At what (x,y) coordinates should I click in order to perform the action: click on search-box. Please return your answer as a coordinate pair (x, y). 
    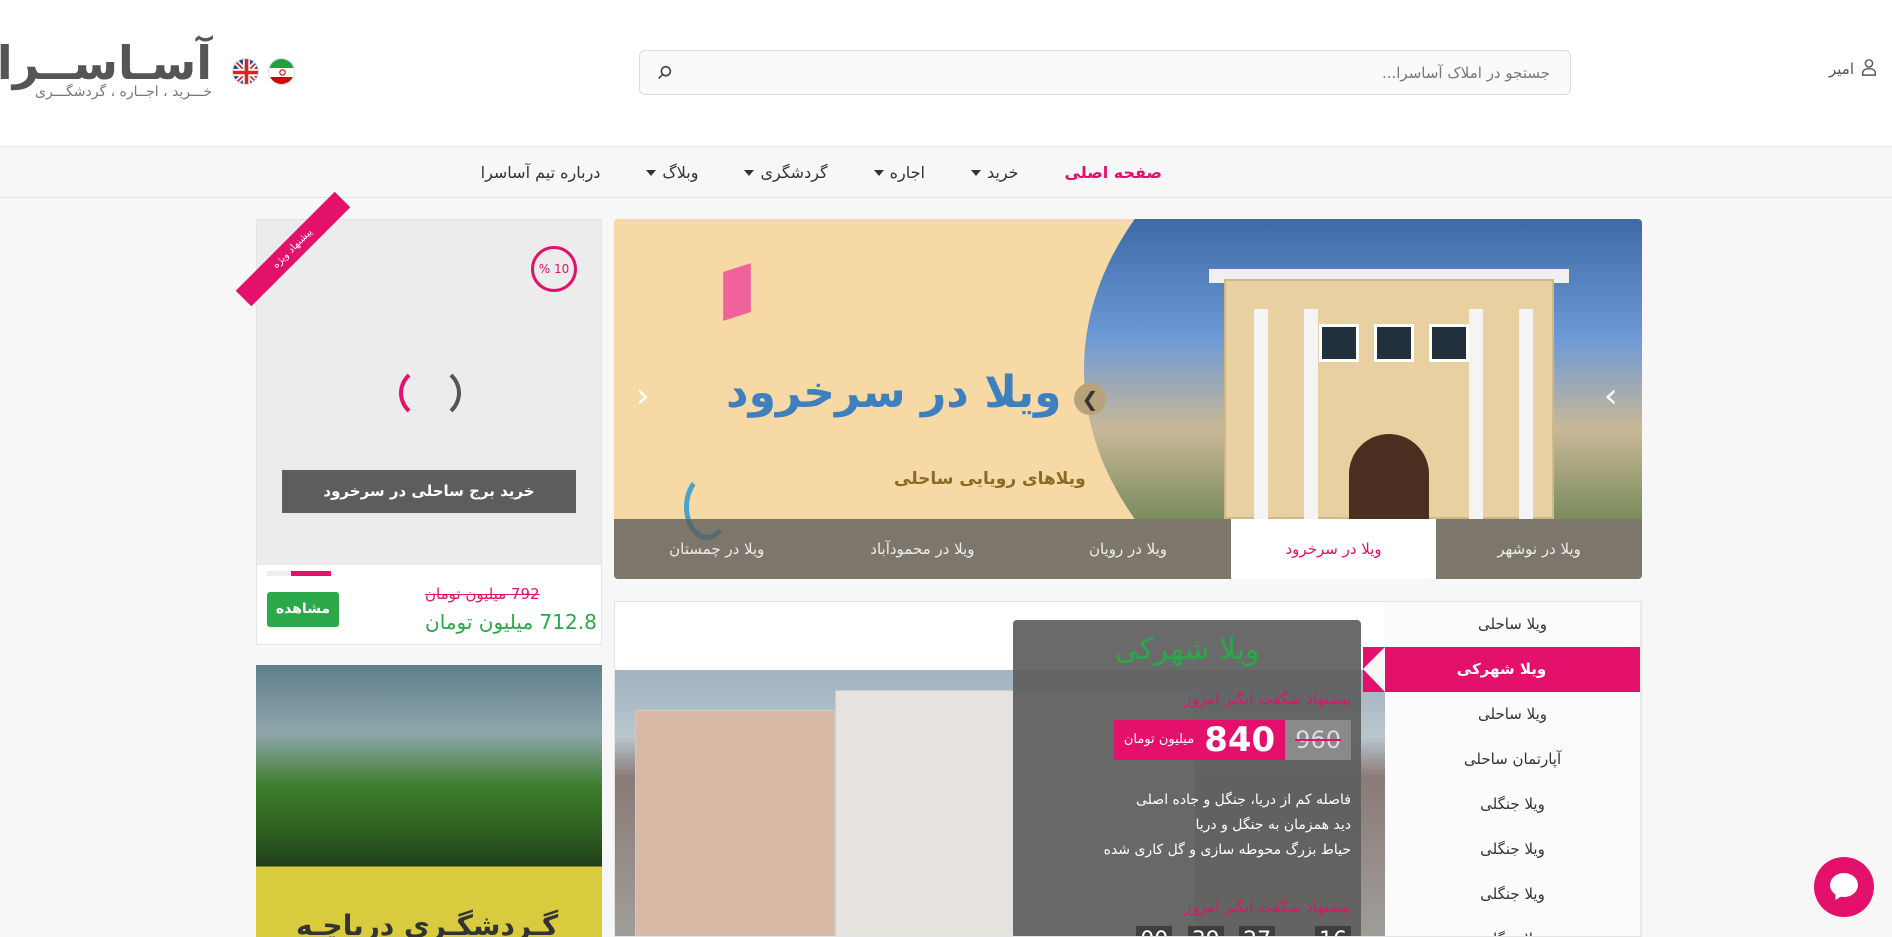
    Looking at the image, I should click on (1105, 72).